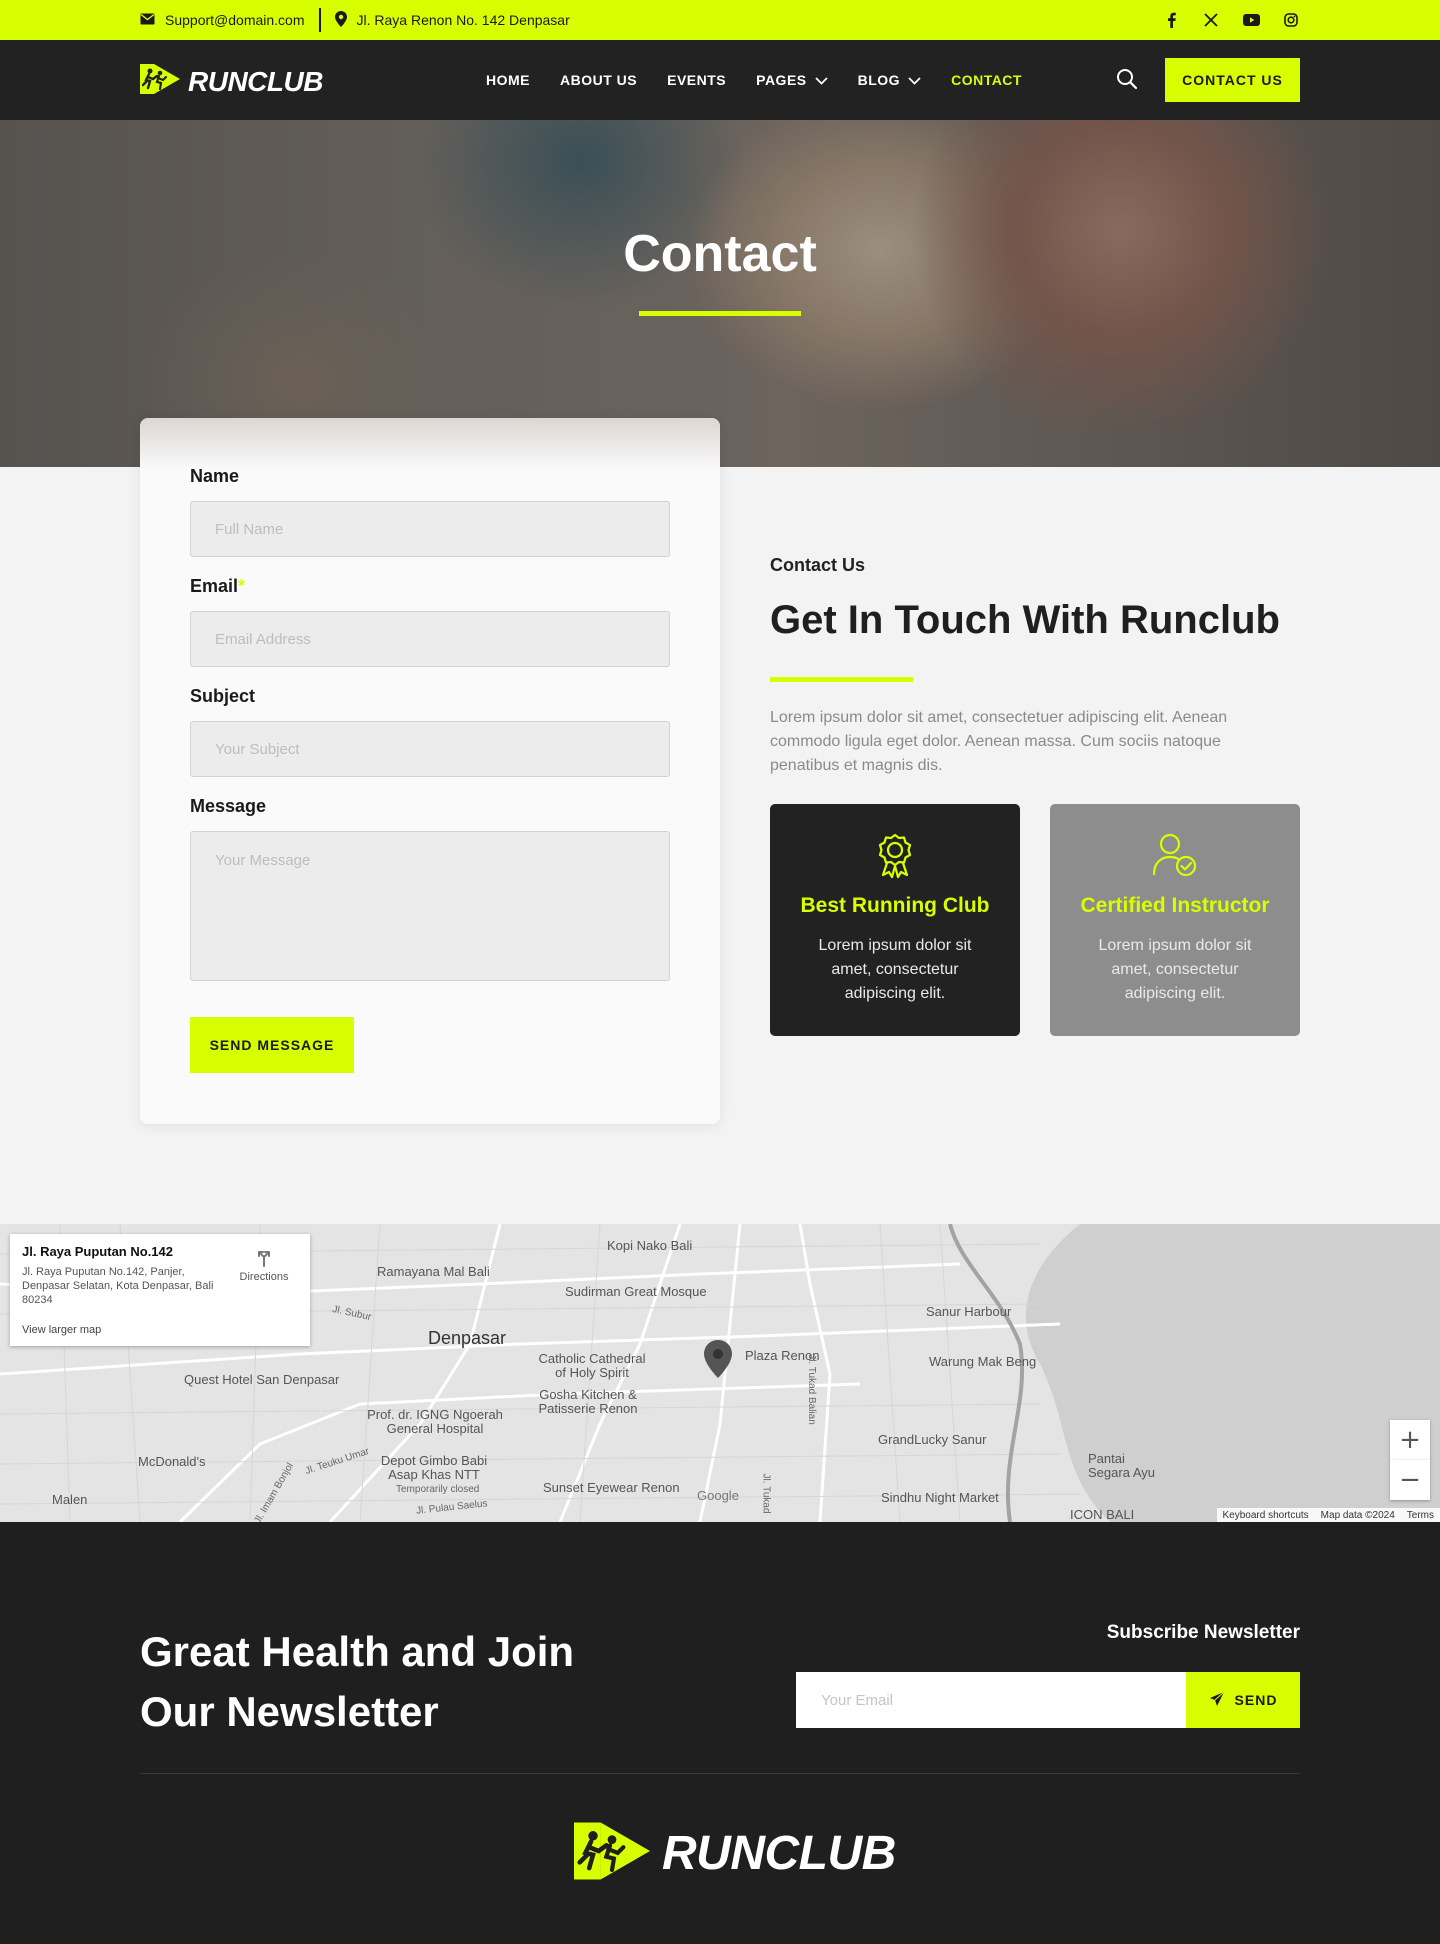 The height and width of the screenshot is (1944, 1440). Describe the element at coordinates (969, 1311) in the screenshot. I see `map-poi-label: Sanur Harbour` at that location.